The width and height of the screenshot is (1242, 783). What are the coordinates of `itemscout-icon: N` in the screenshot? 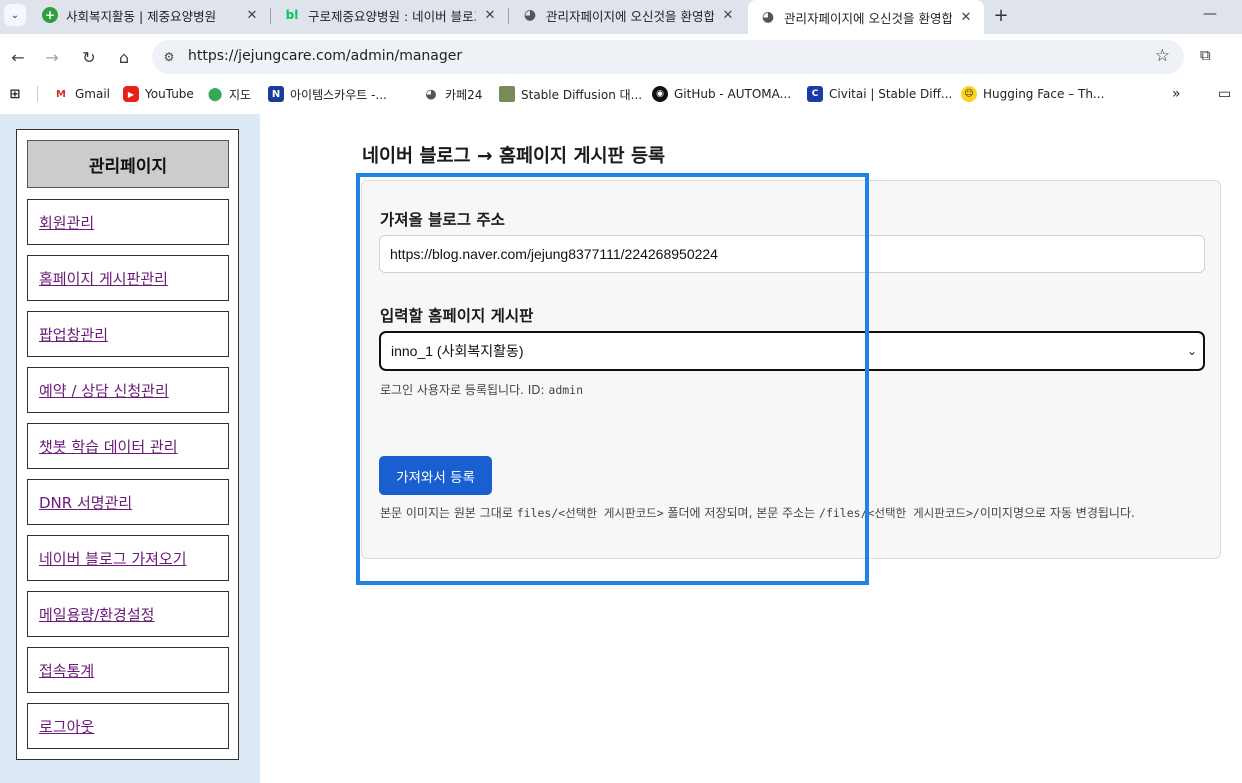 It's located at (276, 94).